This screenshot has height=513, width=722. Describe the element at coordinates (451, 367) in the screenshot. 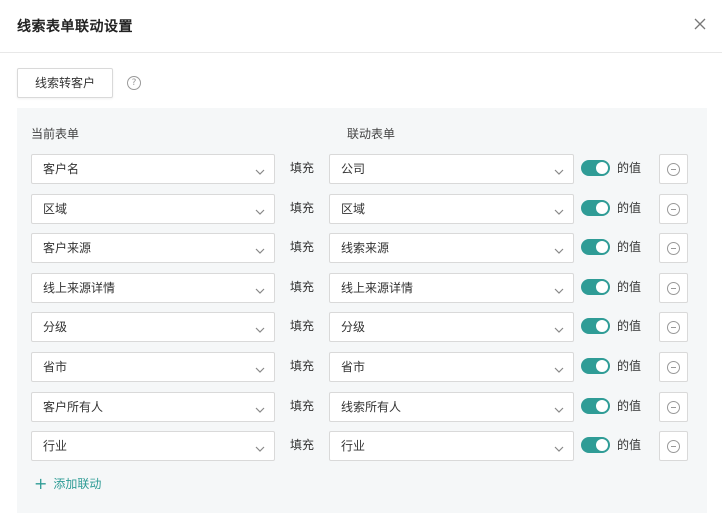

I see `target-field-select: 省市` at that location.